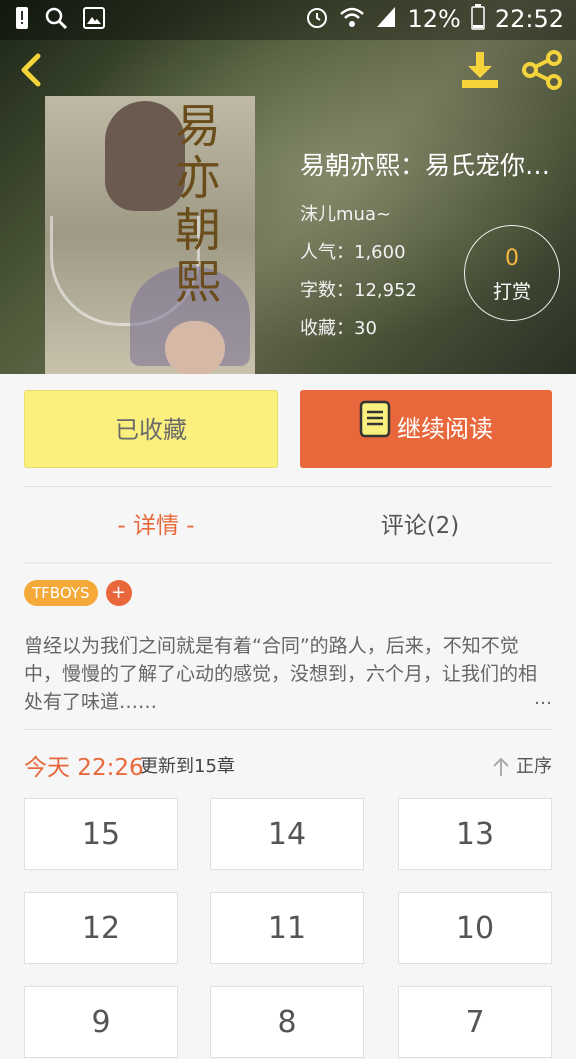 Image resolution: width=576 pixels, height=1059 pixels. I want to click on arrow-up-icon, so click(501, 766).